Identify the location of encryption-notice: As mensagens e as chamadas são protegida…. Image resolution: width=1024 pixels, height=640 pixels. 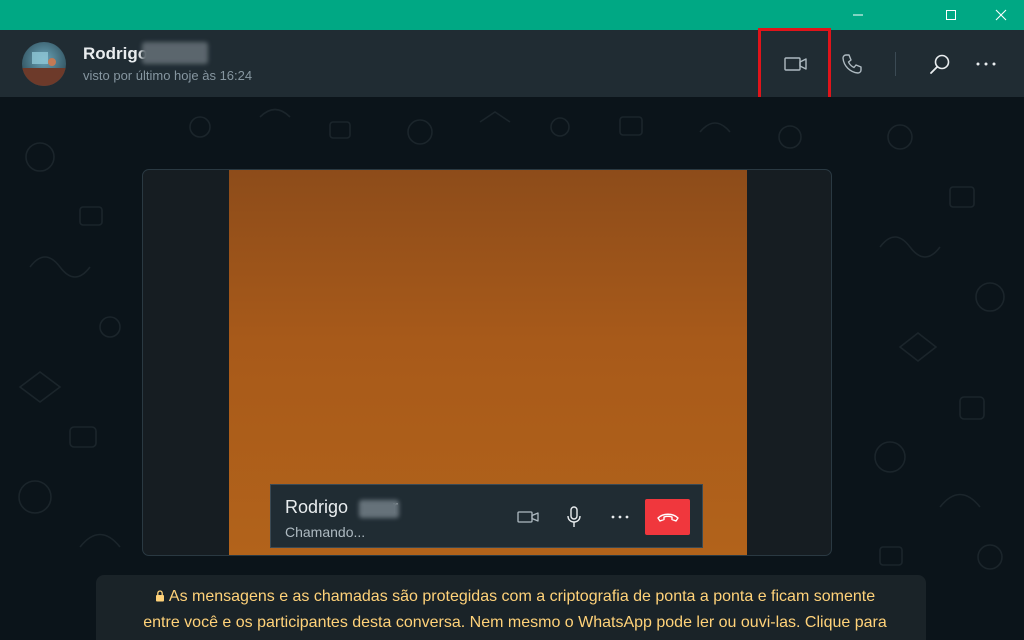
(511, 607).